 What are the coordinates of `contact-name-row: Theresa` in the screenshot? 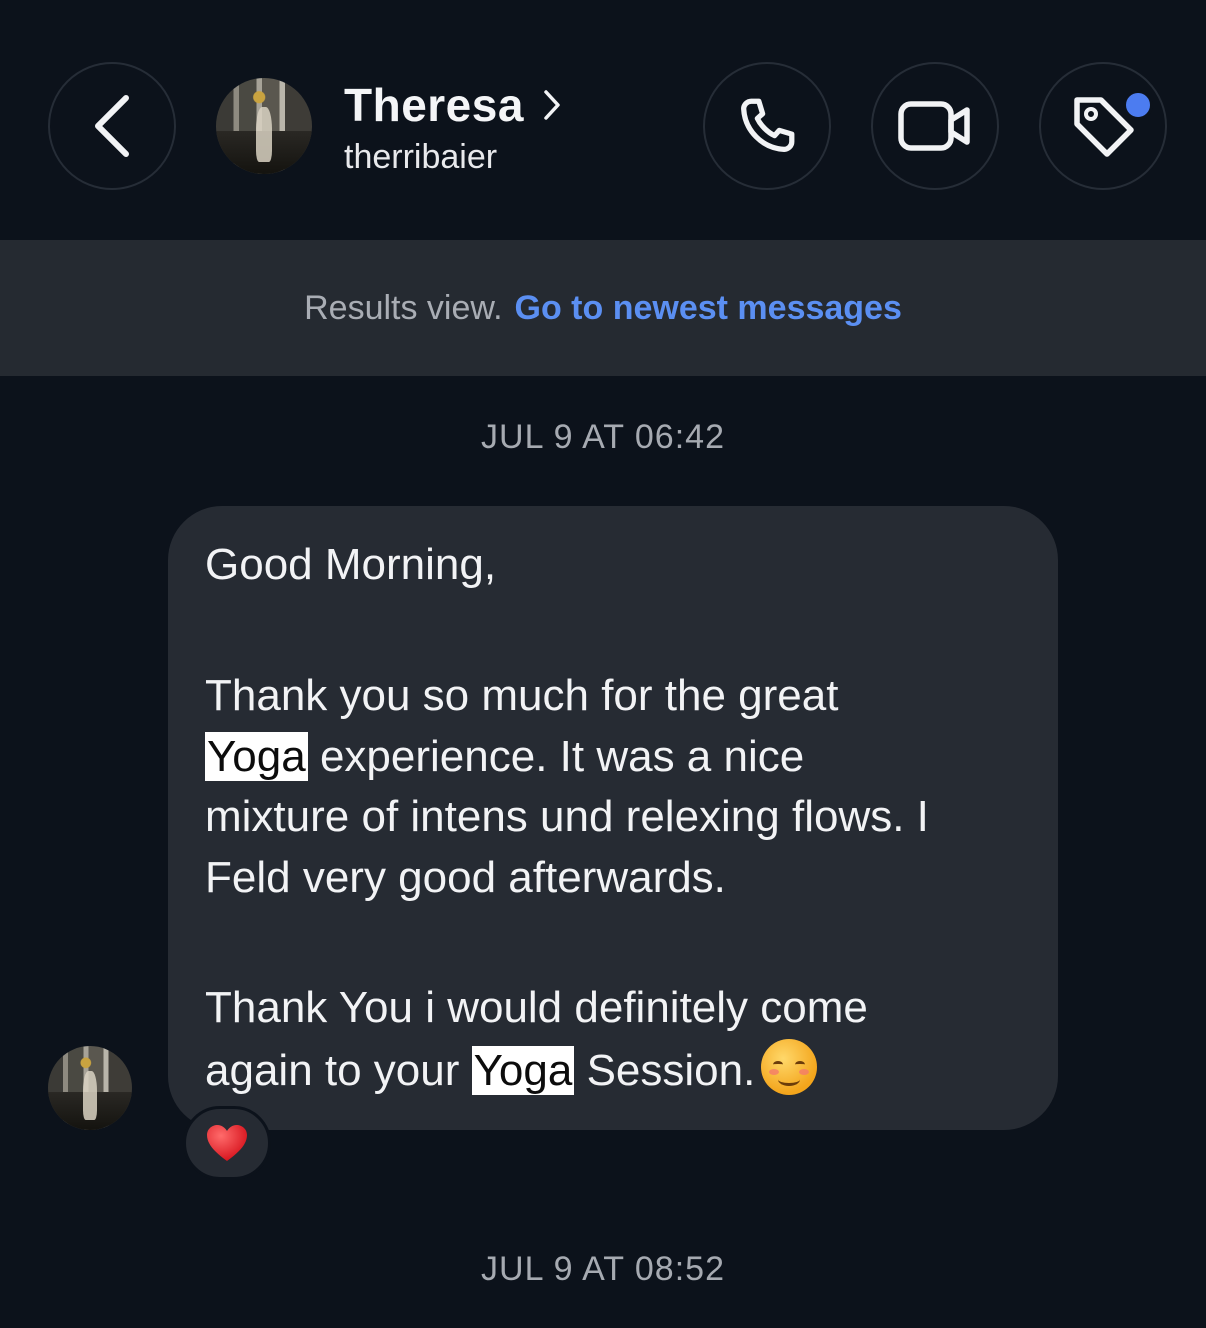 It's located at (453, 105).